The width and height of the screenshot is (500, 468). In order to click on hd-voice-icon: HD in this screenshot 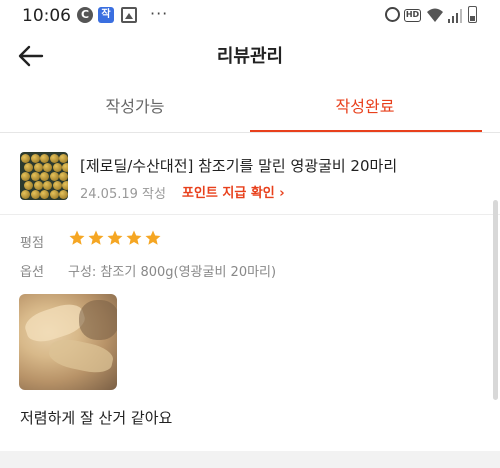, I will do `click(412, 15)`.